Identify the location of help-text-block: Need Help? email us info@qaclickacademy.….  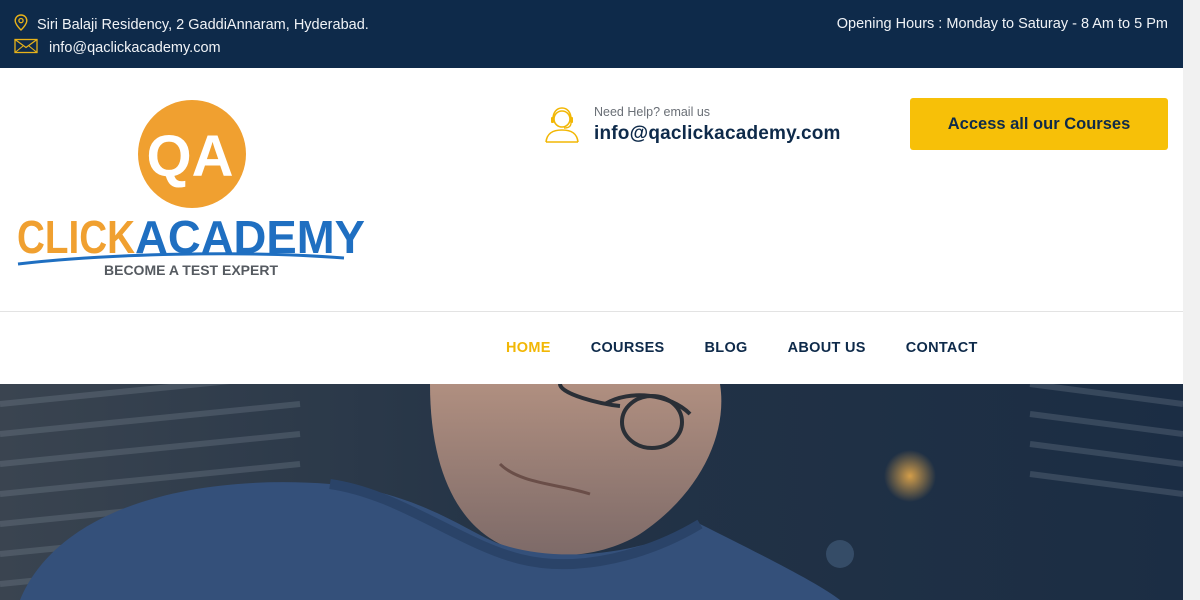
(717, 125).